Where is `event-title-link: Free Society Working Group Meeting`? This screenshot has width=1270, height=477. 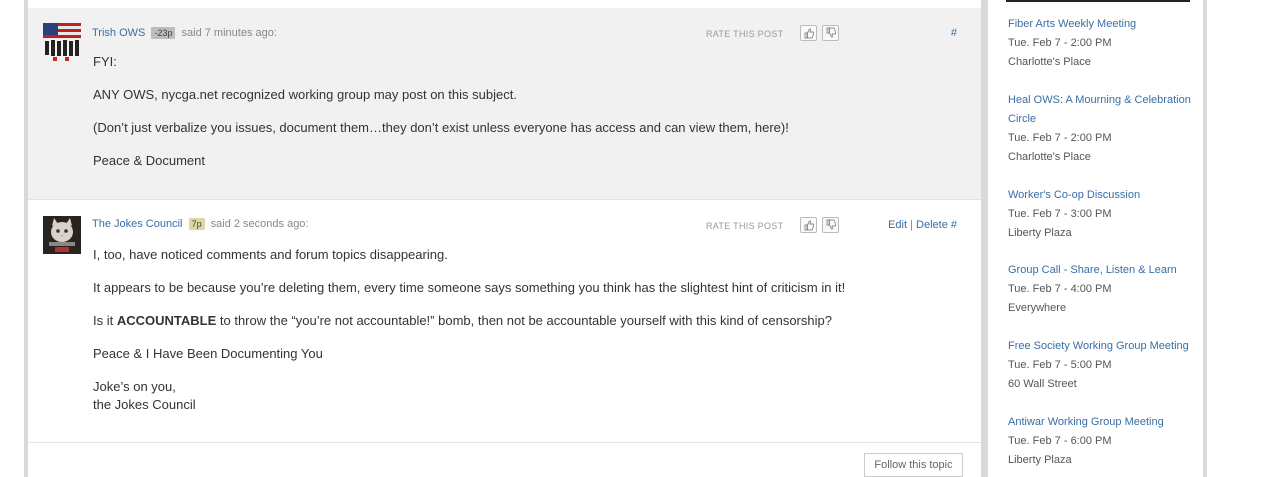
event-title-link: Free Society Working Group Meeting is located at coordinates (1100, 346).